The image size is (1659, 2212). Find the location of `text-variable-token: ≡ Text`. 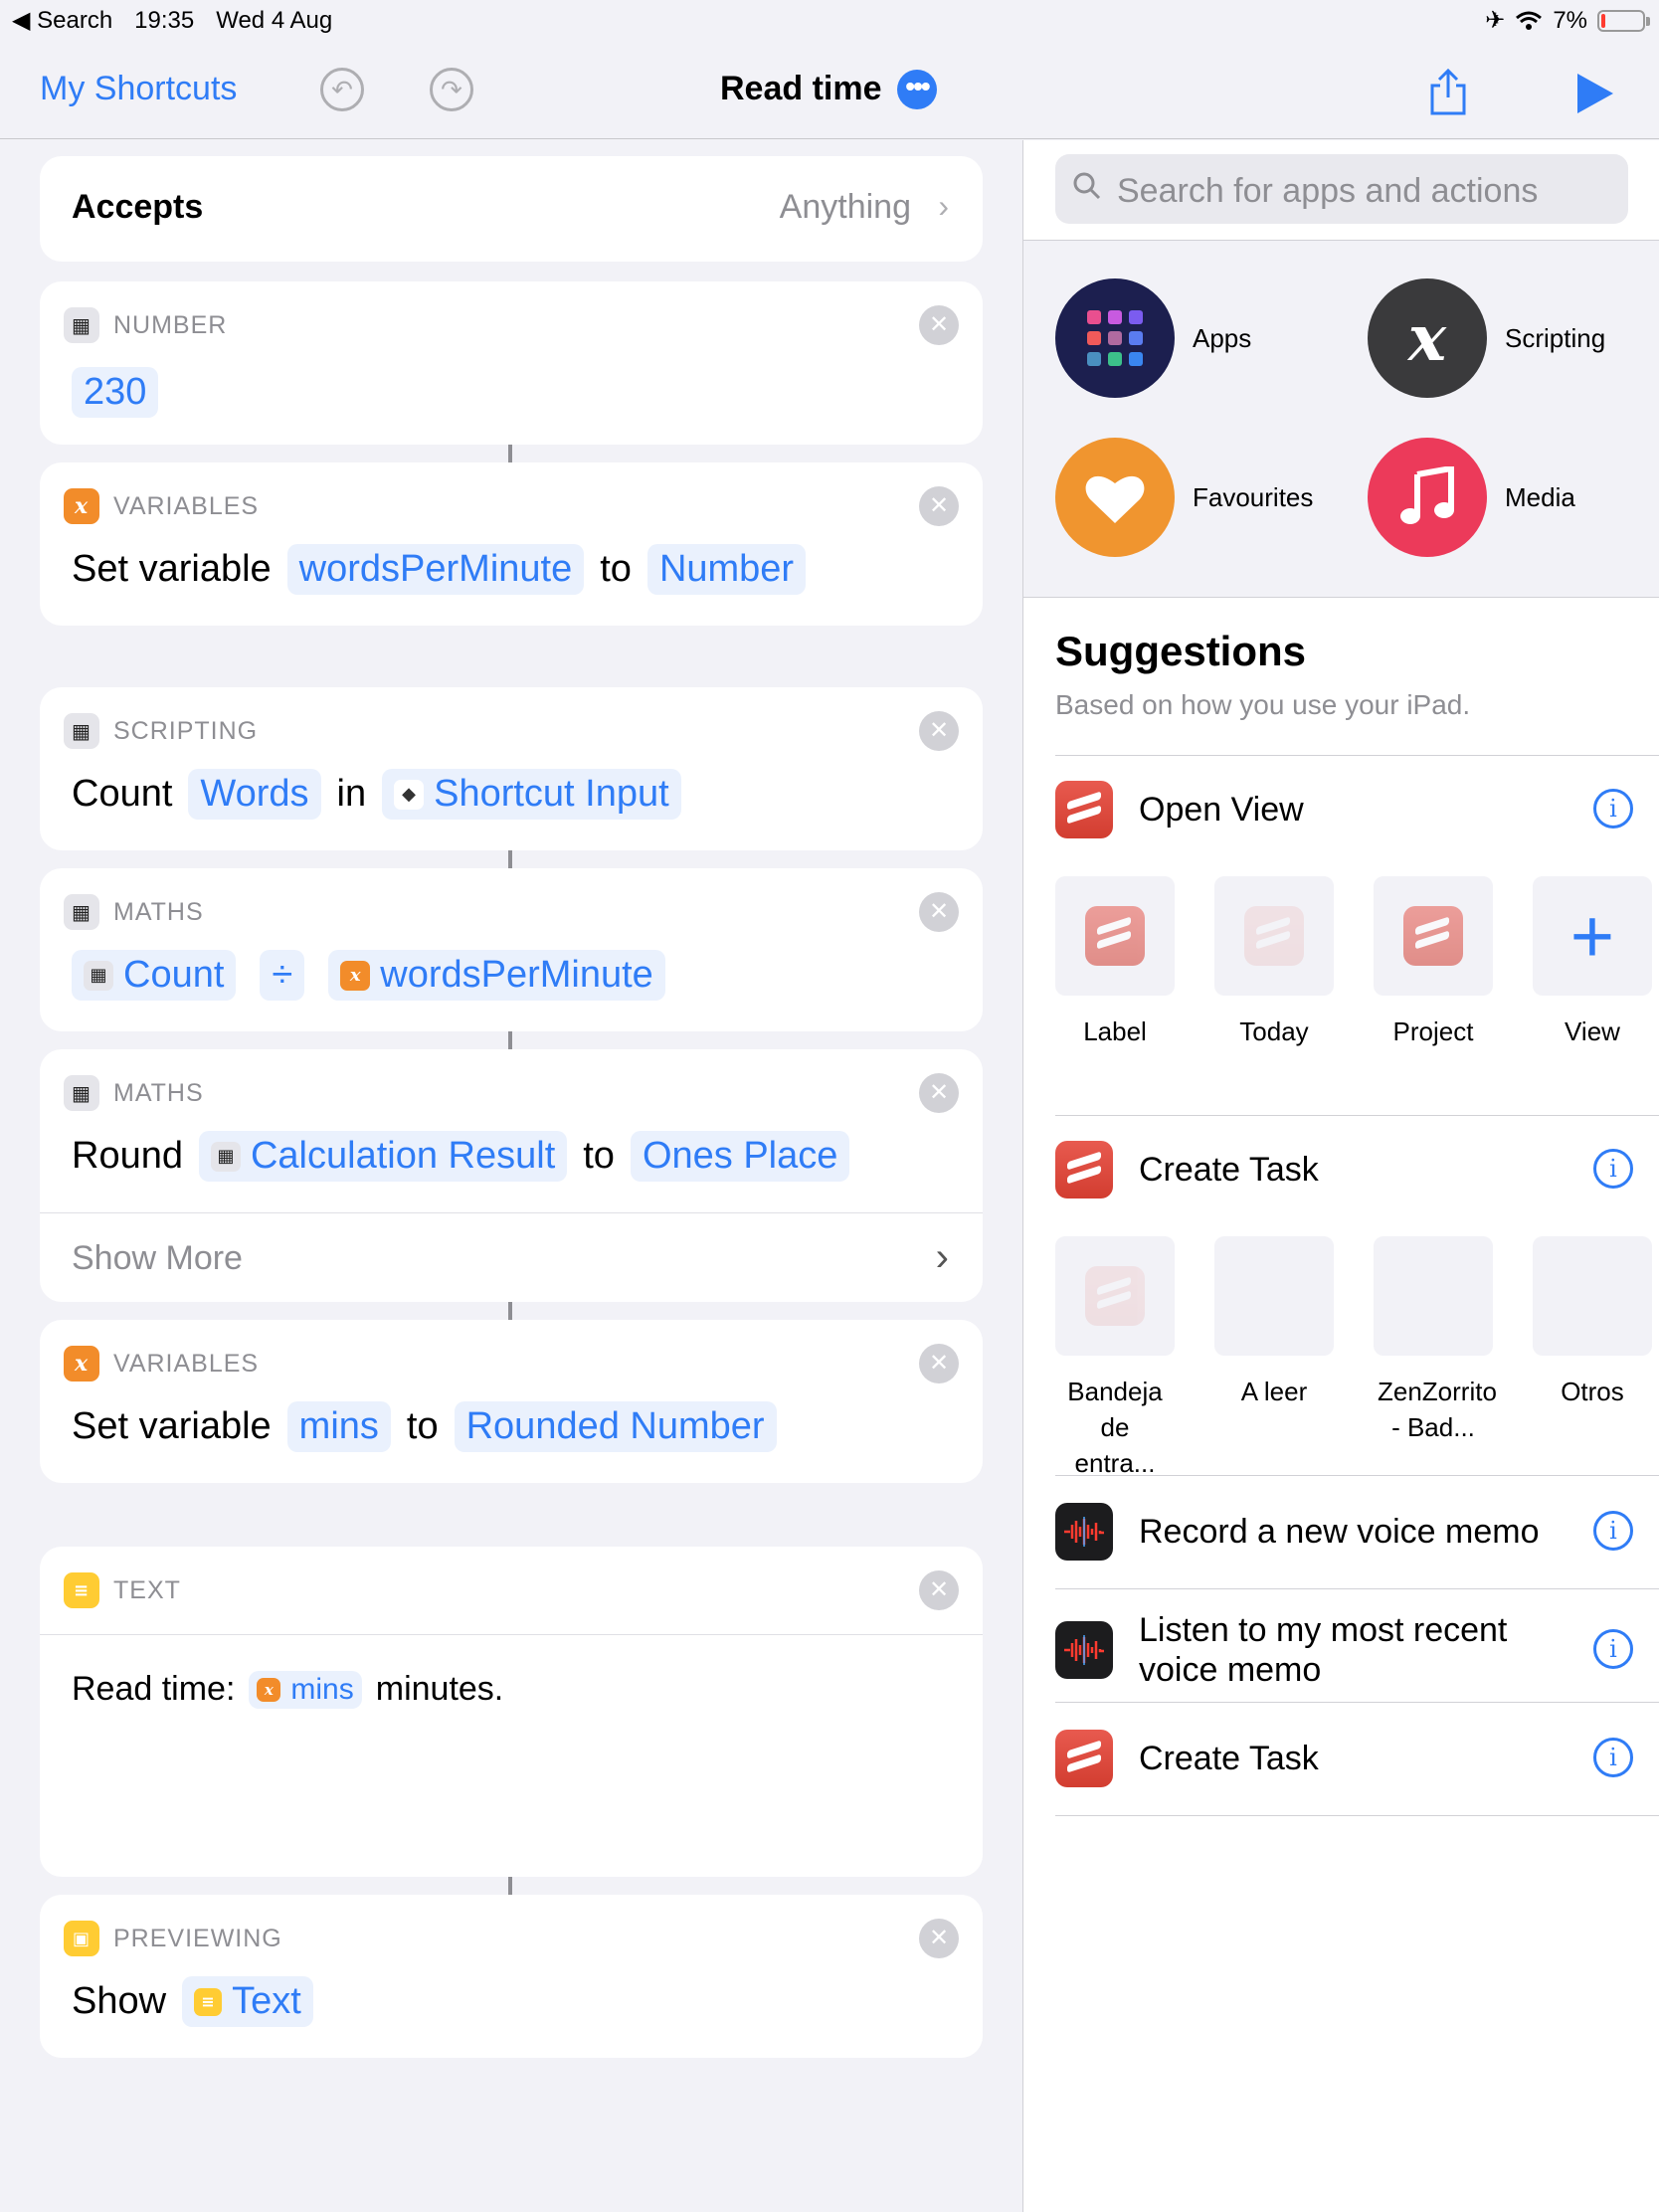

text-variable-token: ≡ Text is located at coordinates (247, 2001).